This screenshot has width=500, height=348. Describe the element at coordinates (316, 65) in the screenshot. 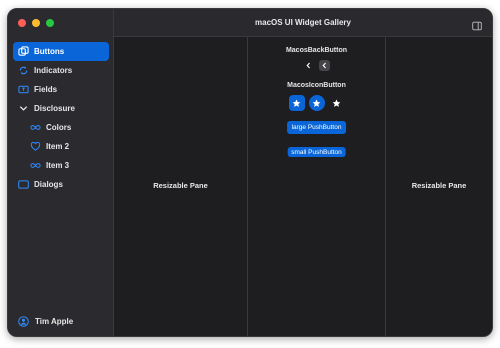

I see `back-button-row` at that location.